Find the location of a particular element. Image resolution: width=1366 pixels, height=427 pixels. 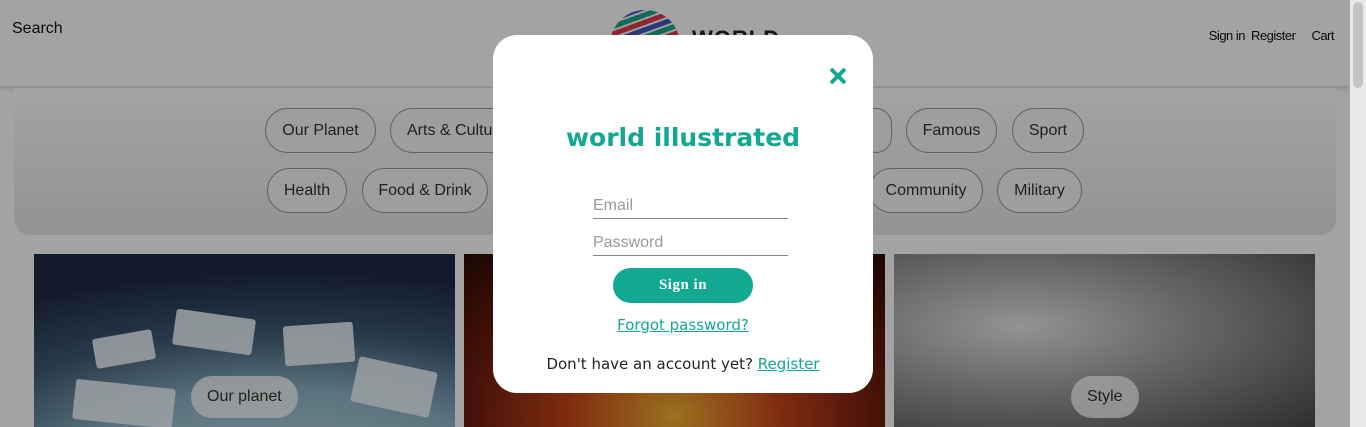

scrollbar-thumb is located at coordinates (1358, 45).